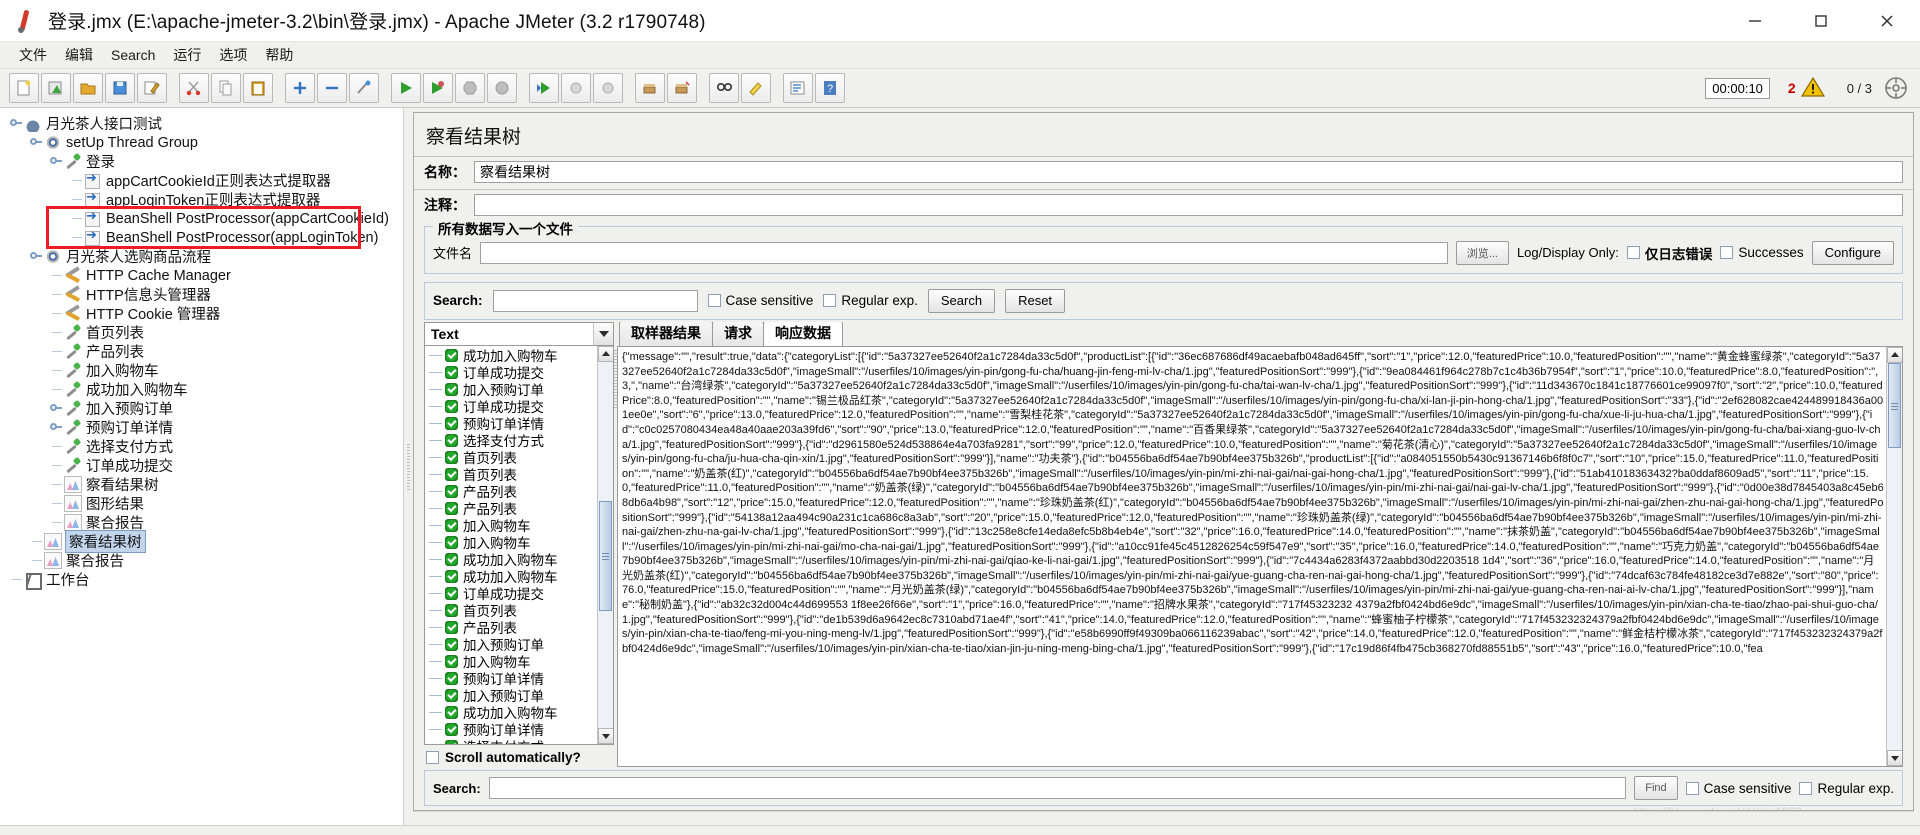  What do you see at coordinates (830, 301) in the screenshot?
I see `search-regex-box` at bounding box center [830, 301].